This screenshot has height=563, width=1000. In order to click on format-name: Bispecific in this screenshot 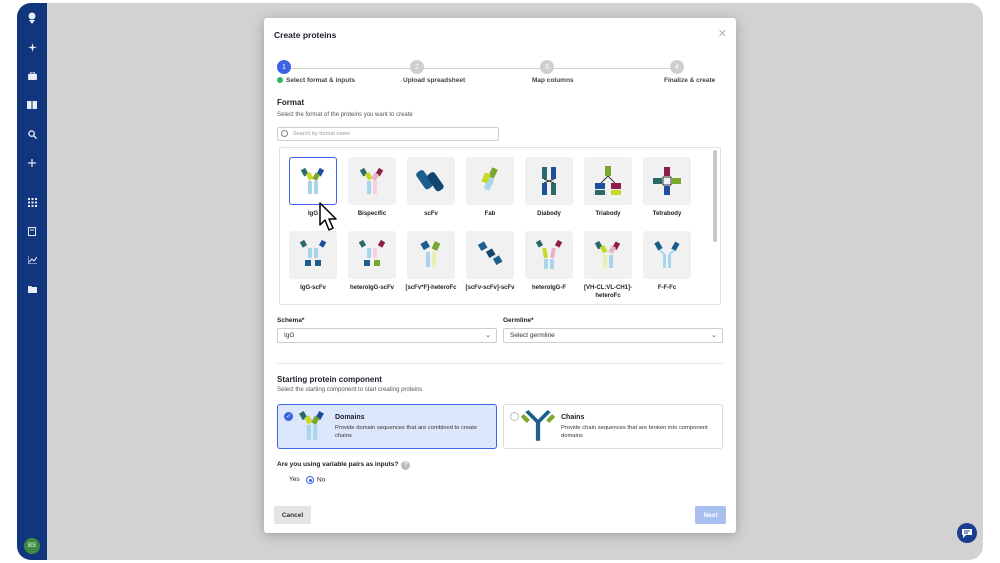, I will do `click(372, 214)`.